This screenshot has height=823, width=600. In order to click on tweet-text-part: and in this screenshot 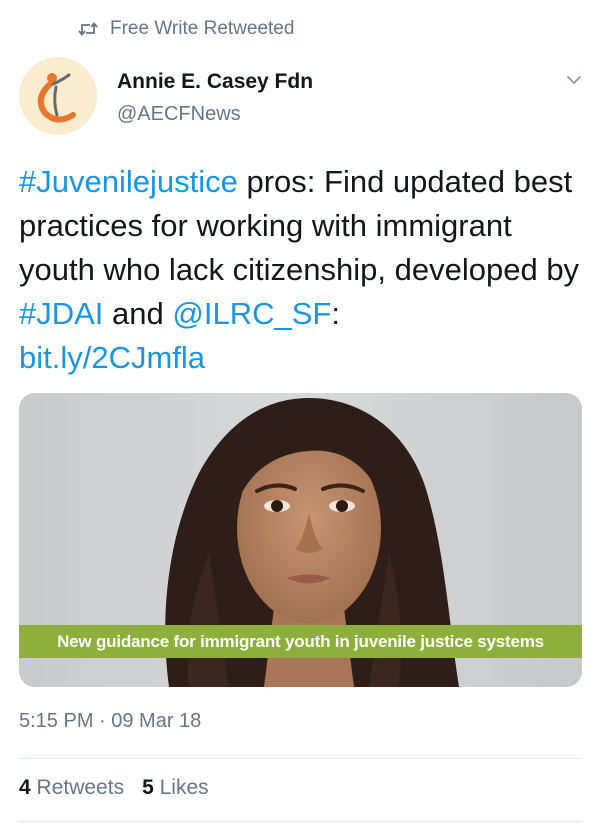, I will do `click(138, 313)`.